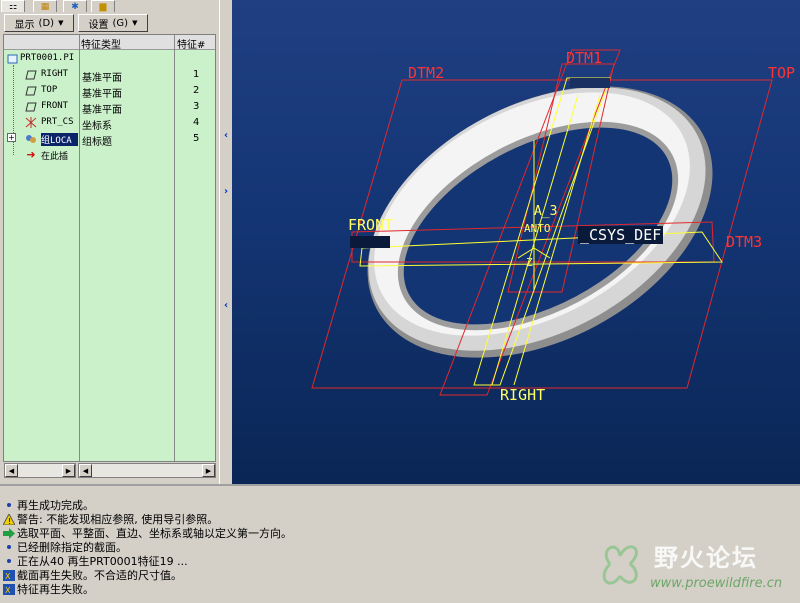 The height and width of the screenshot is (603, 800). What do you see at coordinates (31, 154) in the screenshot?
I see `insert-arrow-icon: ➜` at bounding box center [31, 154].